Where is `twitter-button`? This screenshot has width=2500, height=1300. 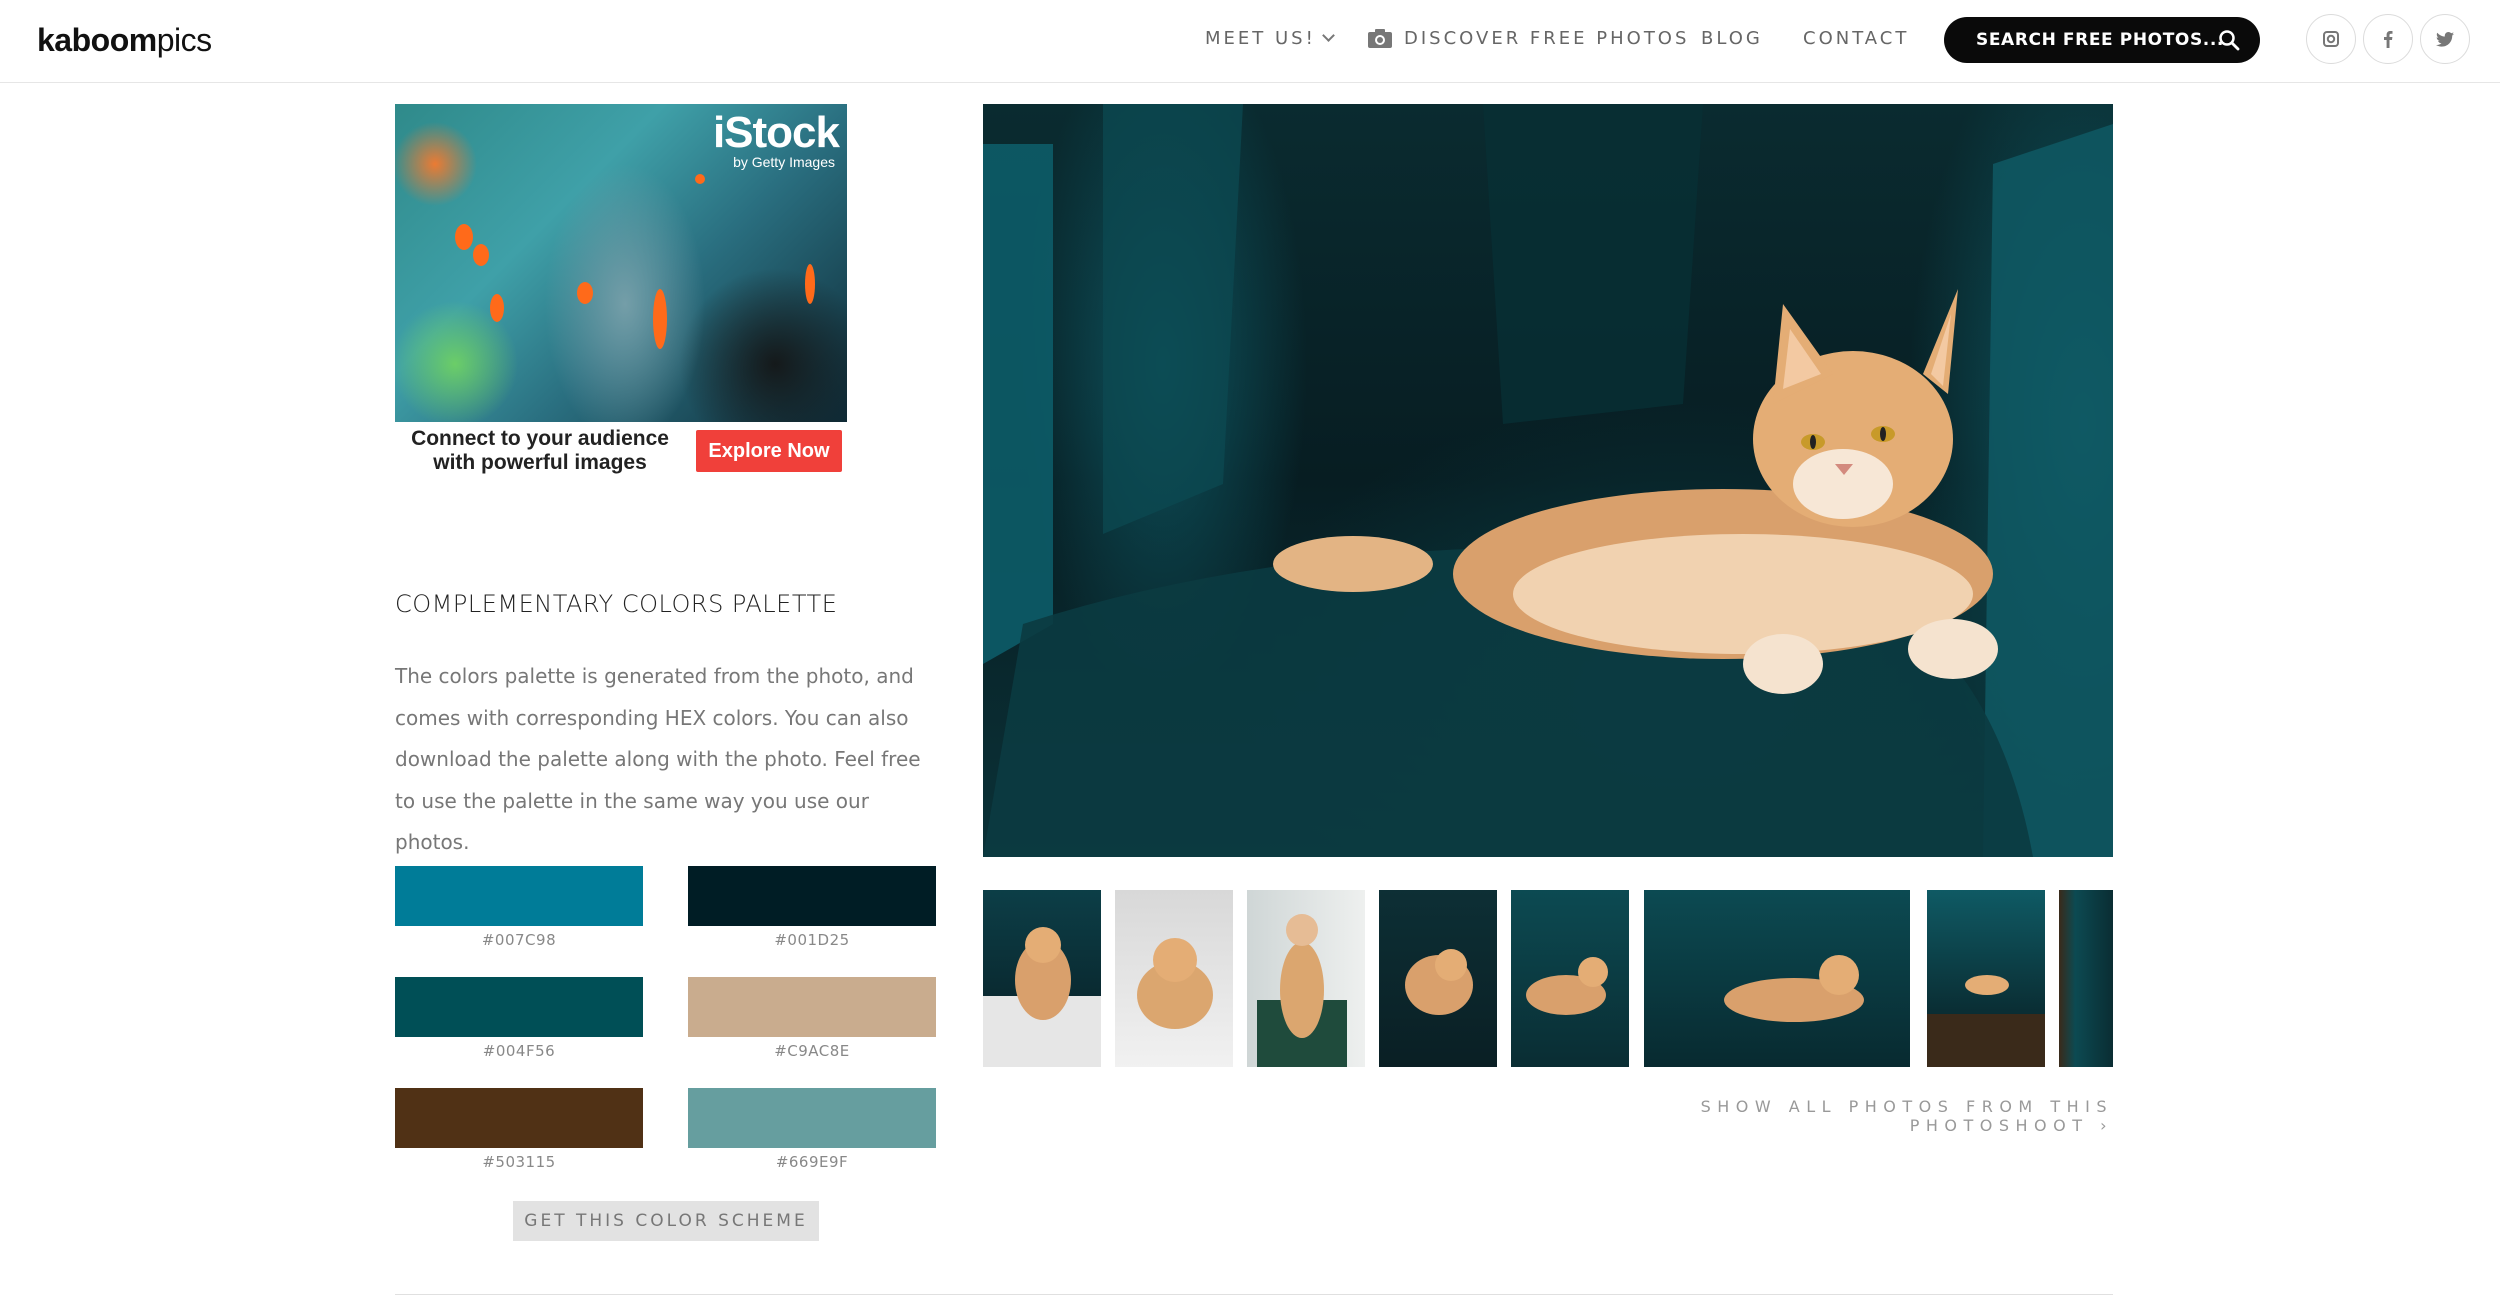
twitter-button is located at coordinates (2445, 39).